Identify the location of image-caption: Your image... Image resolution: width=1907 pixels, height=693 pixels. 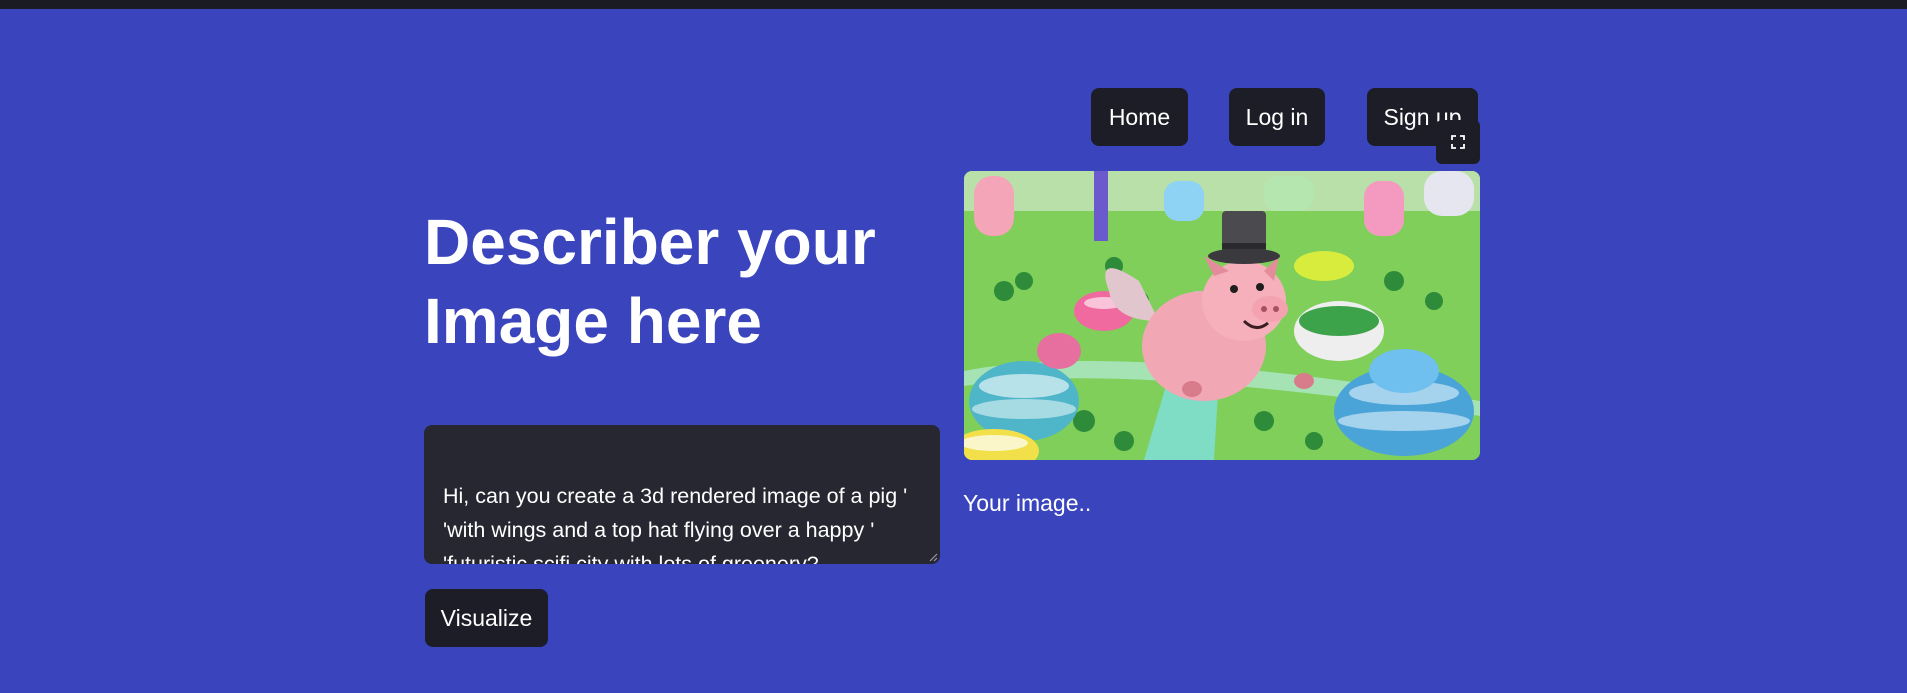
(1027, 503).